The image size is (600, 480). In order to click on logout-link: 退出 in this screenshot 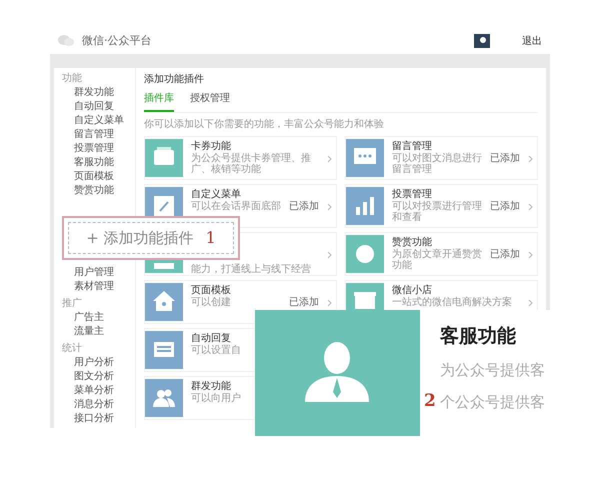, I will do `click(532, 41)`.